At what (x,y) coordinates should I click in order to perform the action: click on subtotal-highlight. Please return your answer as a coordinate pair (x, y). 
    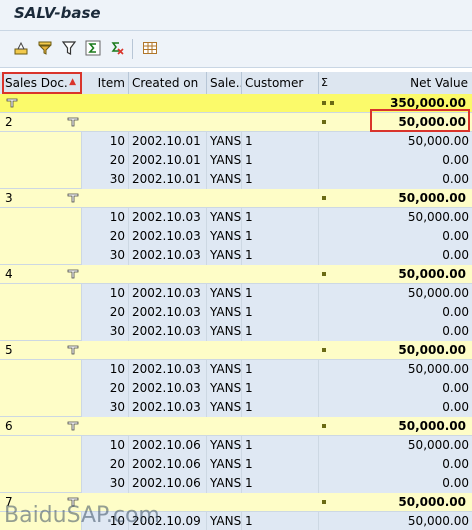
    Looking at the image, I should click on (420, 120).